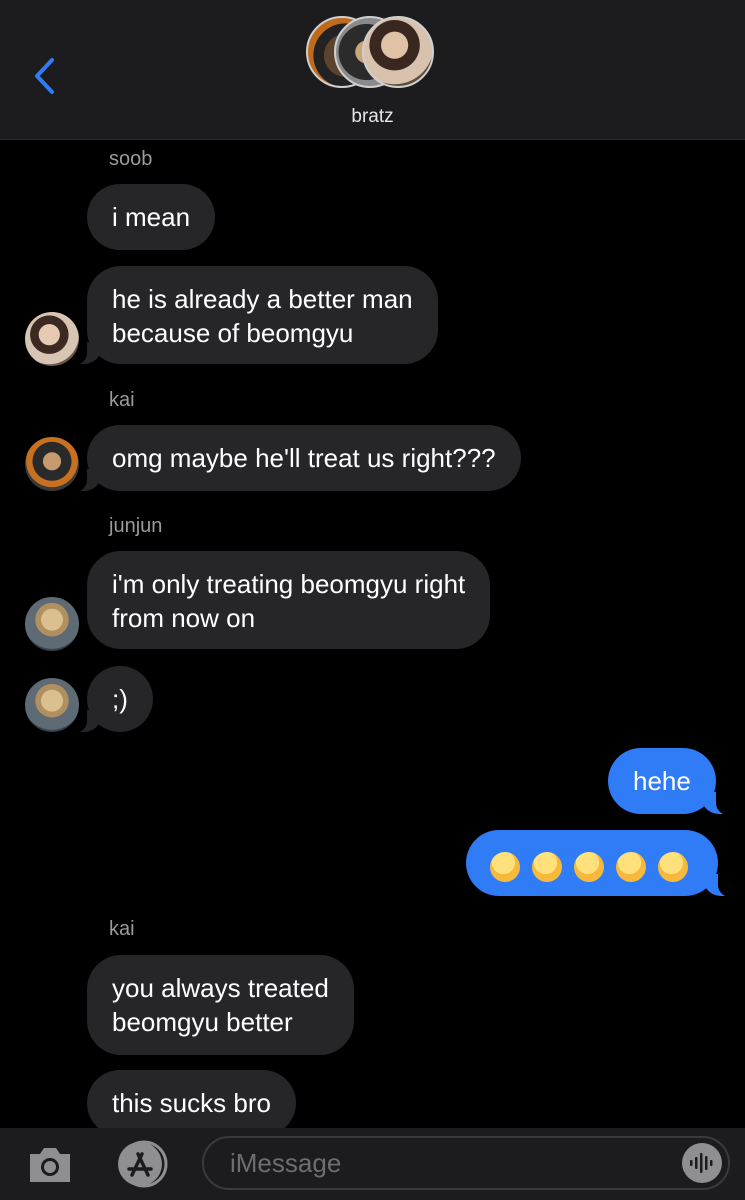 This screenshot has height=1200, width=745. Describe the element at coordinates (220, 988) in the screenshot. I see `message-text: you always treated` at that location.